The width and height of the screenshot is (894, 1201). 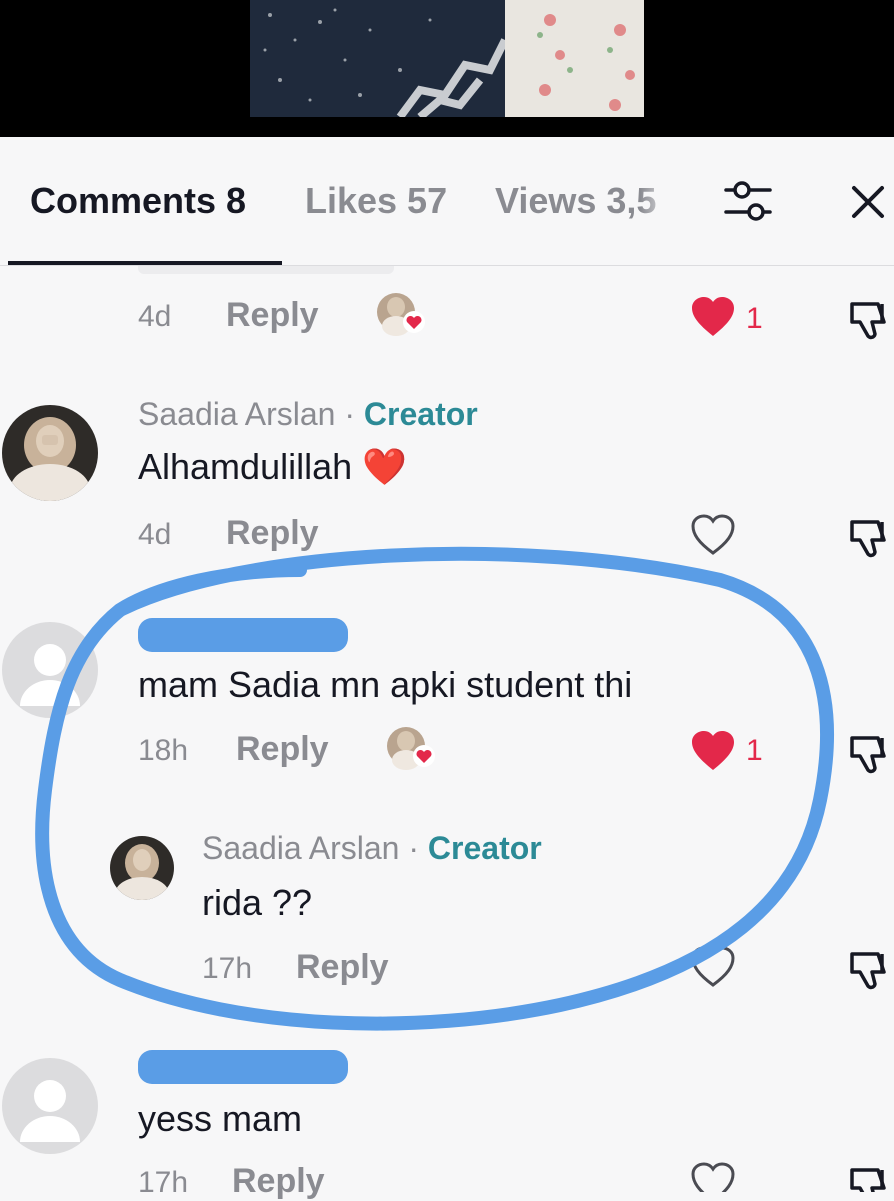 I want to click on previous-comment-edge, so click(x=266, y=270).